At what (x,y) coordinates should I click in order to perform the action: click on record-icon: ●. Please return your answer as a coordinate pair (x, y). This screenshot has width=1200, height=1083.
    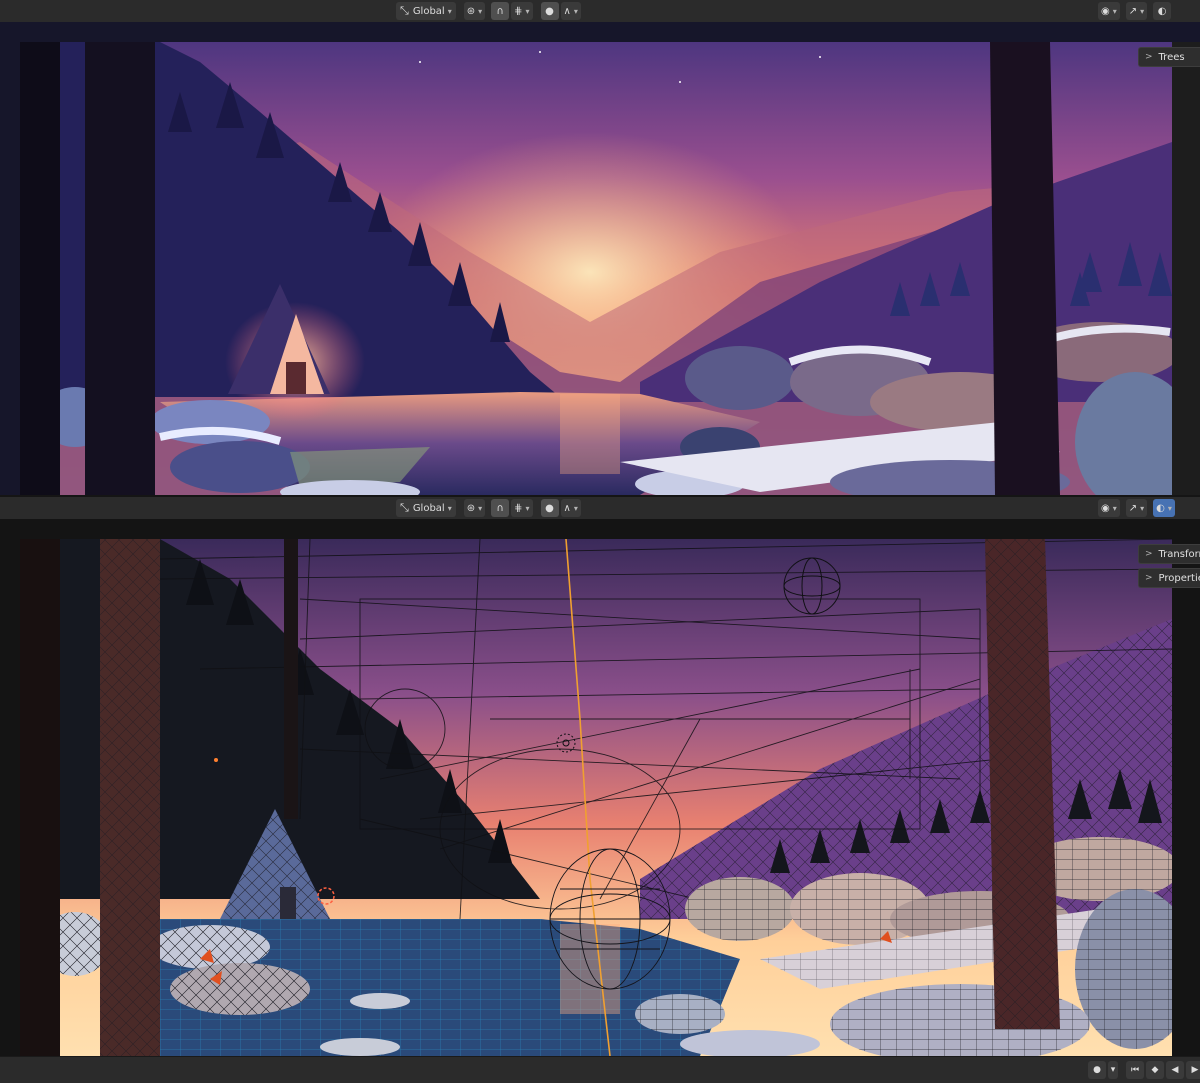
    Looking at the image, I should click on (1097, 1070).